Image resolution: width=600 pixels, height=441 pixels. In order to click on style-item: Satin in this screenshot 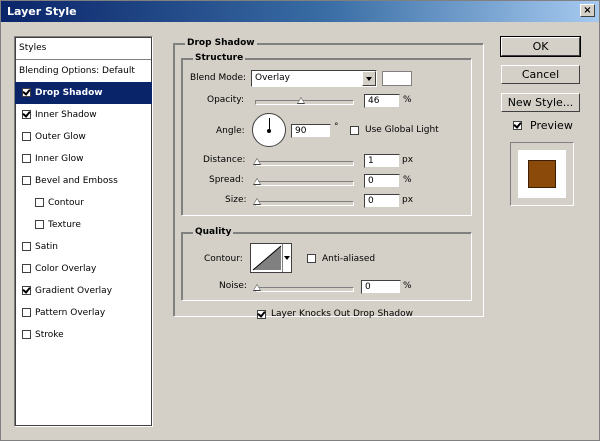, I will do `click(83, 247)`.